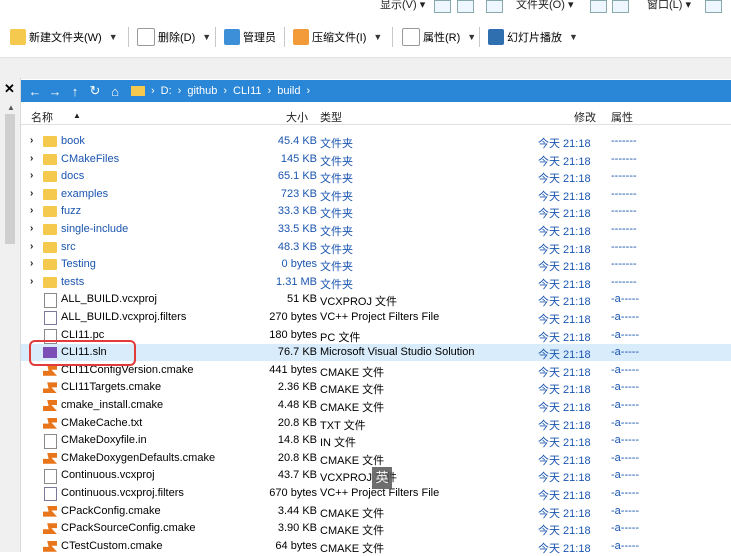  What do you see at coordinates (72, 176) in the screenshot?
I see `file-name: docs` at bounding box center [72, 176].